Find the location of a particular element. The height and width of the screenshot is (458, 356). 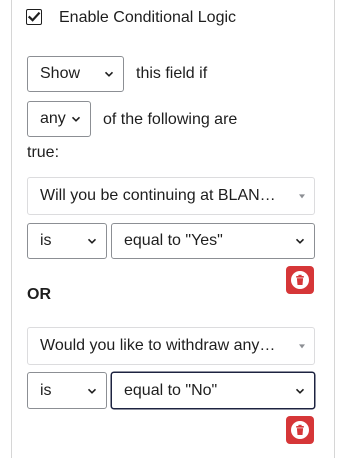

rule-1-value-value: equal to "Yes" is located at coordinates (173, 240).